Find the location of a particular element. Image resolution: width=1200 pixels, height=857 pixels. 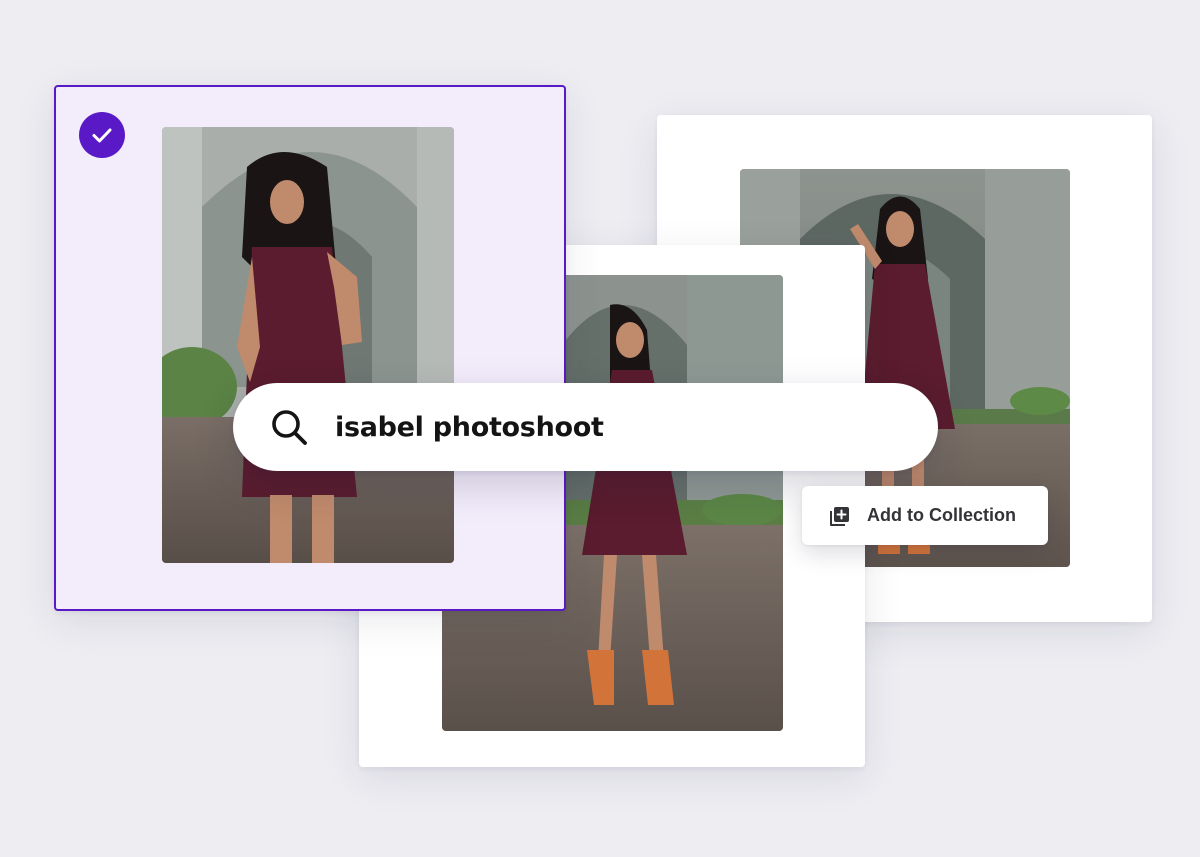

add-to-collection-label: Add to Collection is located at coordinates (941, 515).